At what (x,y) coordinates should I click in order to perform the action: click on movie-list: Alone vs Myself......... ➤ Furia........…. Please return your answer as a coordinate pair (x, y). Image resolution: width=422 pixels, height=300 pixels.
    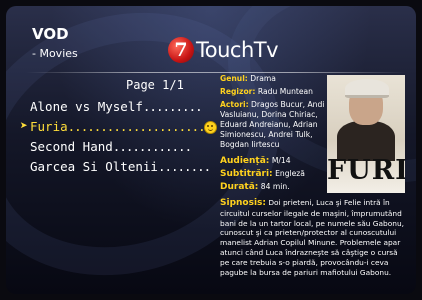
    Looking at the image, I should click on (125, 137).